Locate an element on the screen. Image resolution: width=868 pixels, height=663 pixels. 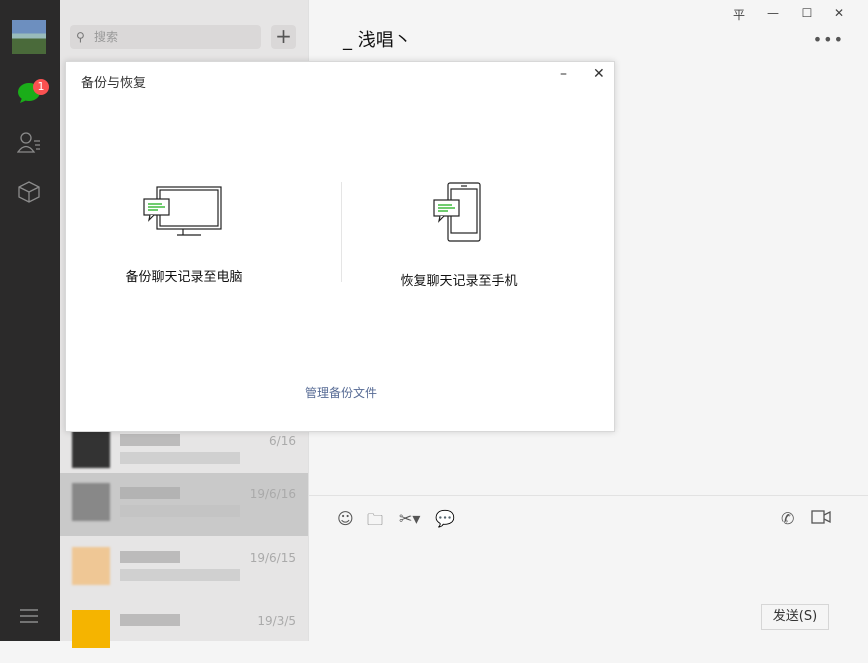
screenshot-icon: ✂▾ is located at coordinates (409, 518).